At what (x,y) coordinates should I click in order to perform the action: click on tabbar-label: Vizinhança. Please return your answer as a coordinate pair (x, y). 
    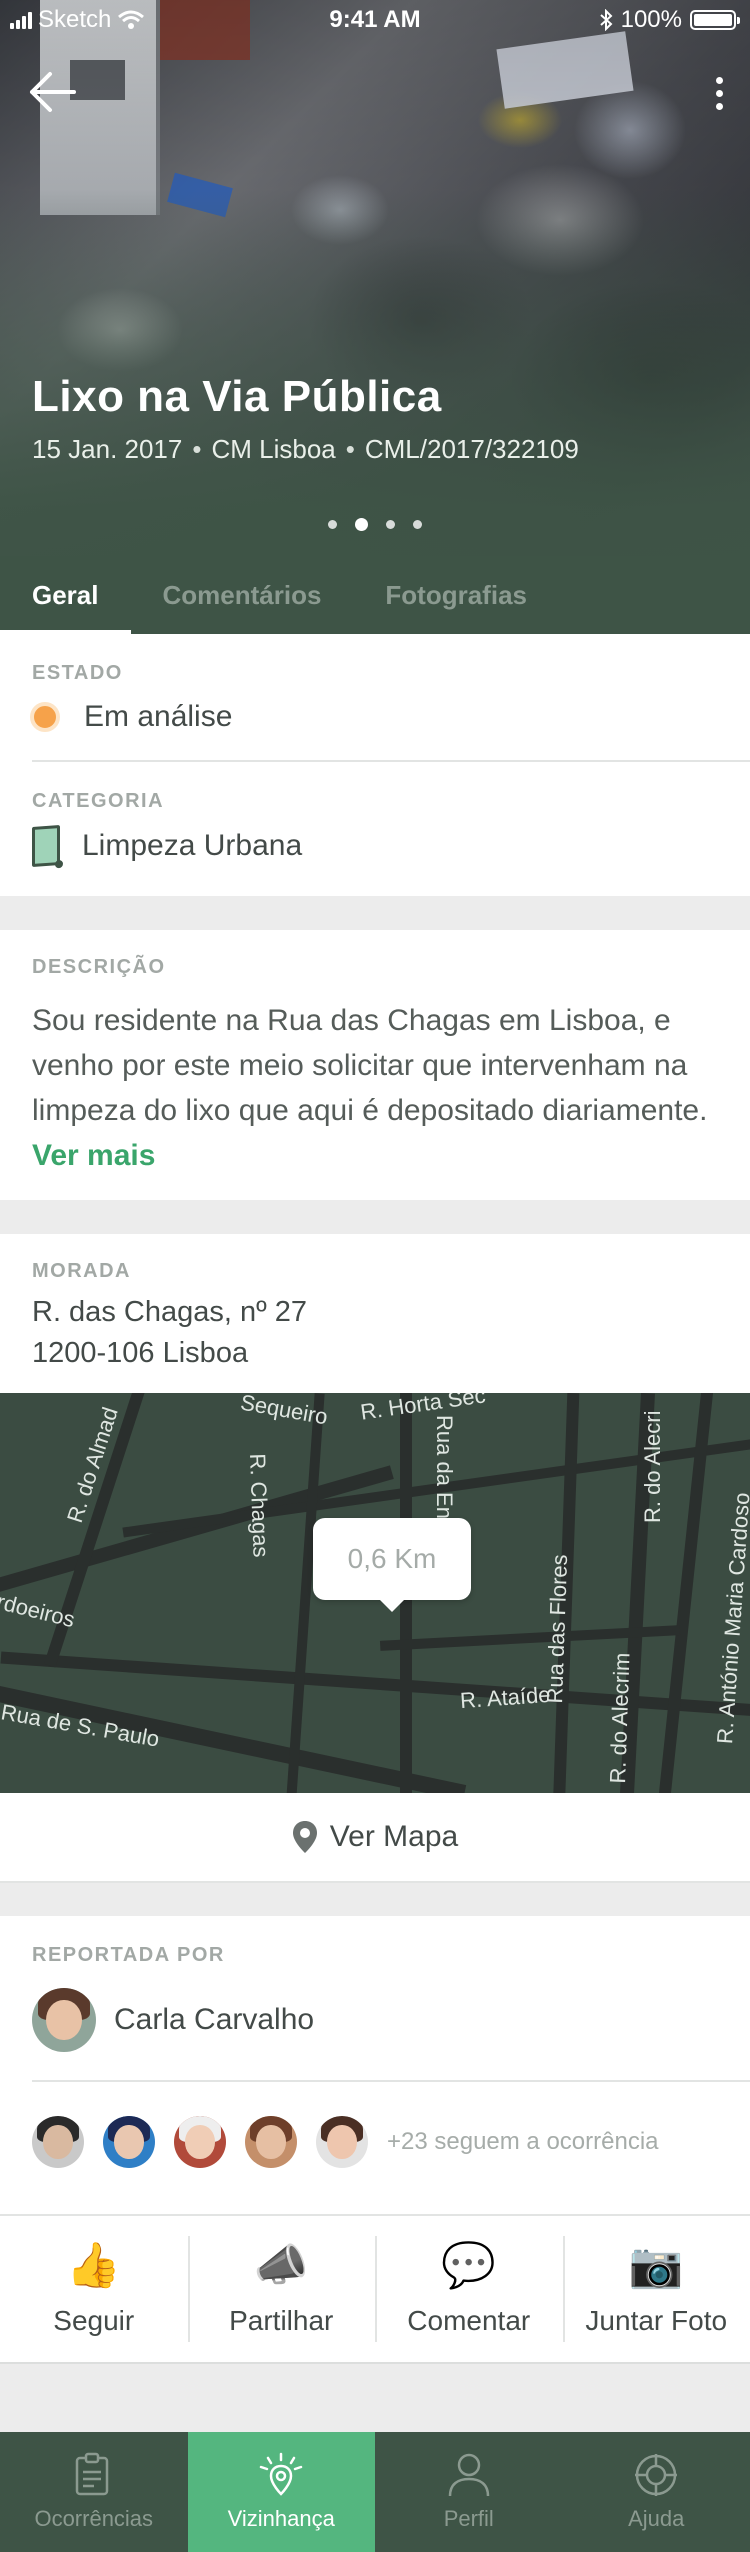
    Looking at the image, I should click on (281, 2518).